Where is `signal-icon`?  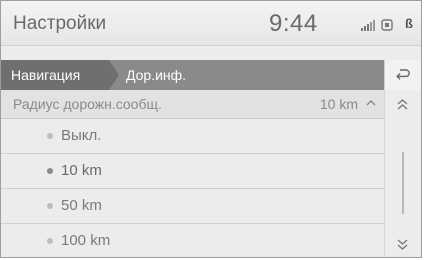
signal-icon is located at coordinates (368, 25).